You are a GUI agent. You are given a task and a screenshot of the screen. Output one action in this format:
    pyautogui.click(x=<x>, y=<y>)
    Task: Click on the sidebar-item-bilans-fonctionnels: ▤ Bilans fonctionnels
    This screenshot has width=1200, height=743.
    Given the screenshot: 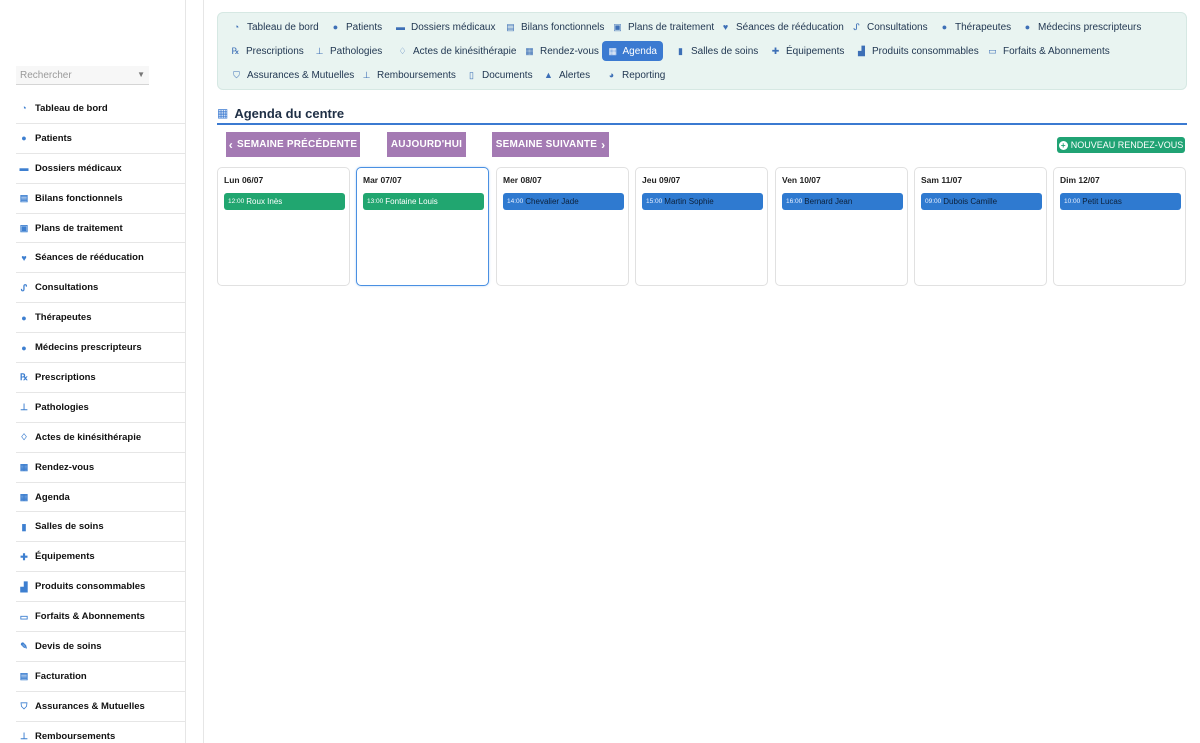 What is the action you would take?
    pyautogui.click(x=101, y=199)
    